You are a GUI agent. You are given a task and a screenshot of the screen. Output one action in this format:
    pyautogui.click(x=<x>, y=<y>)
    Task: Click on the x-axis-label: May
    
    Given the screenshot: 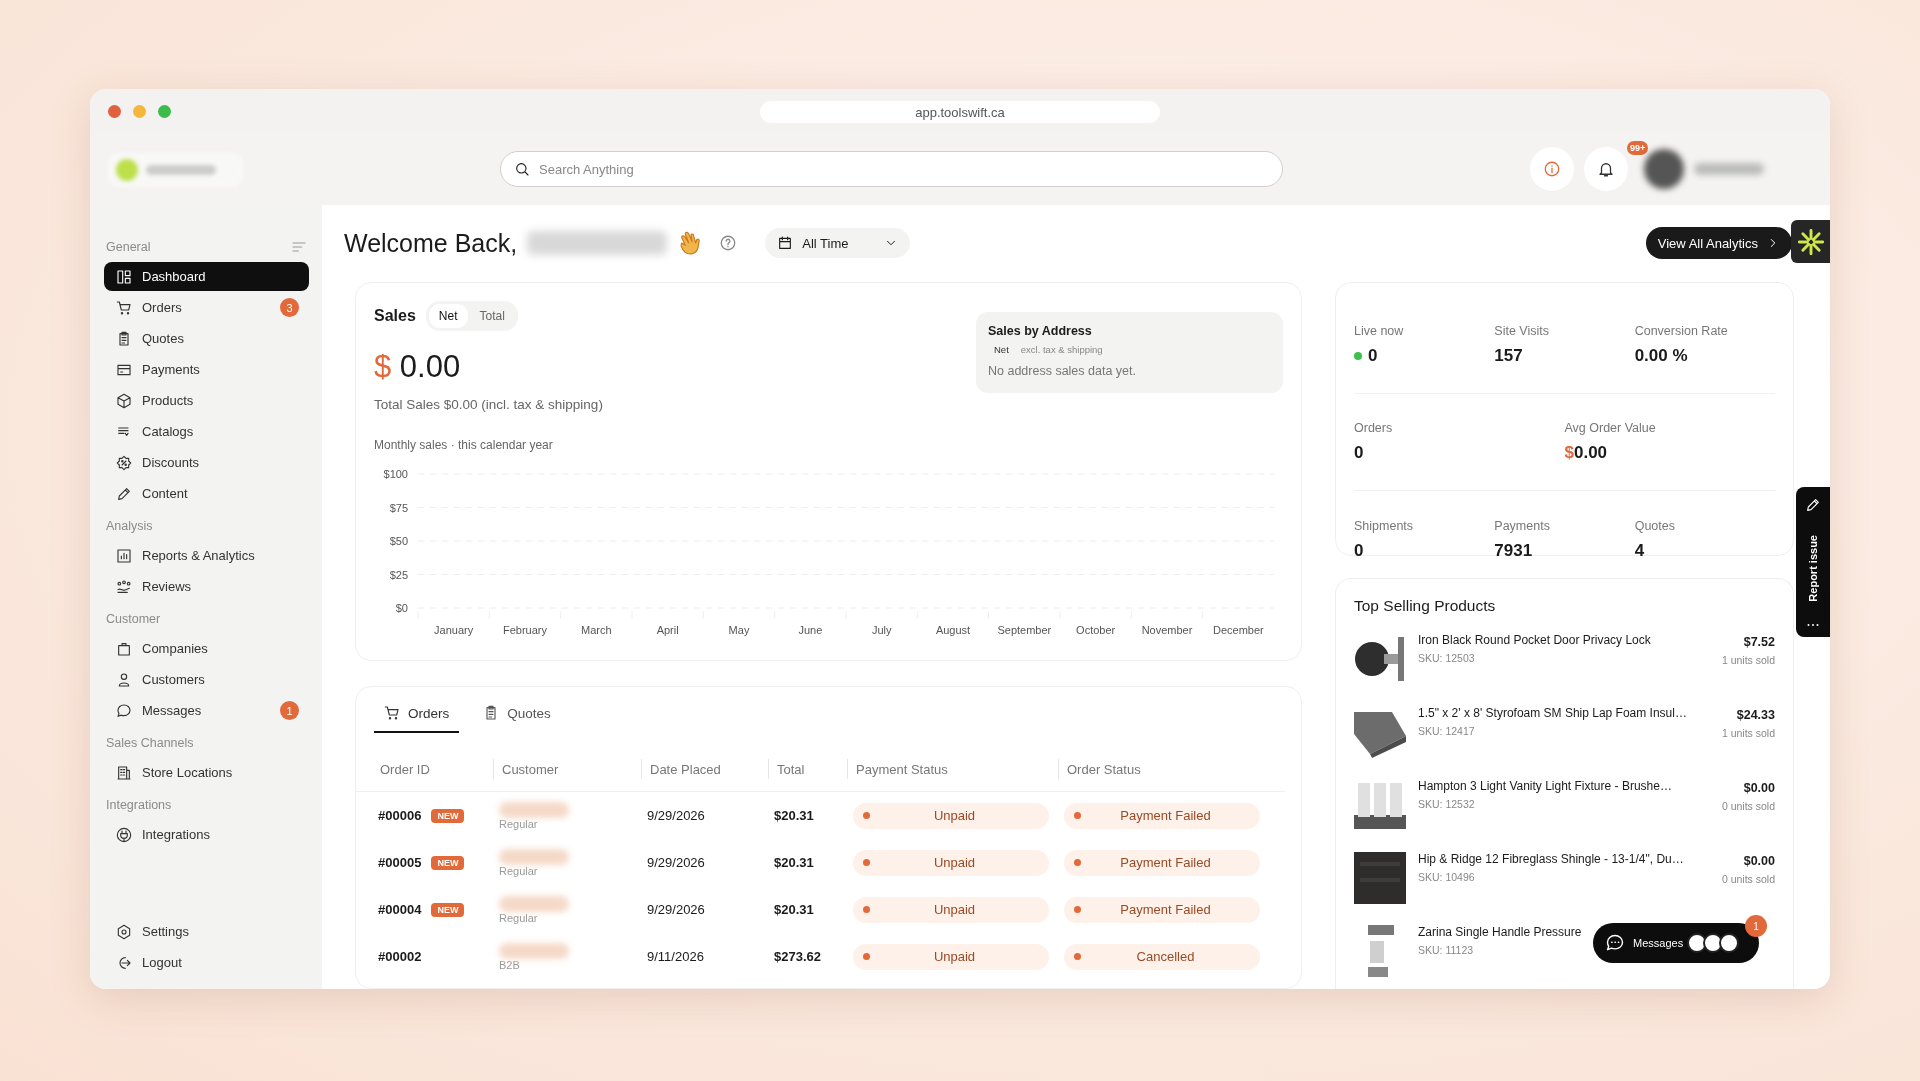 What is the action you would take?
    pyautogui.click(x=739, y=630)
    